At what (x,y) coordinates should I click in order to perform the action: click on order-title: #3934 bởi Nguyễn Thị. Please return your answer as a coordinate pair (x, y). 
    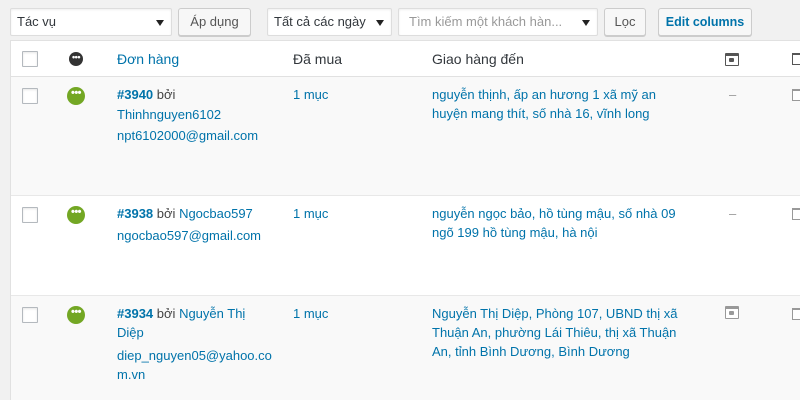
    Looking at the image, I should click on (181, 314).